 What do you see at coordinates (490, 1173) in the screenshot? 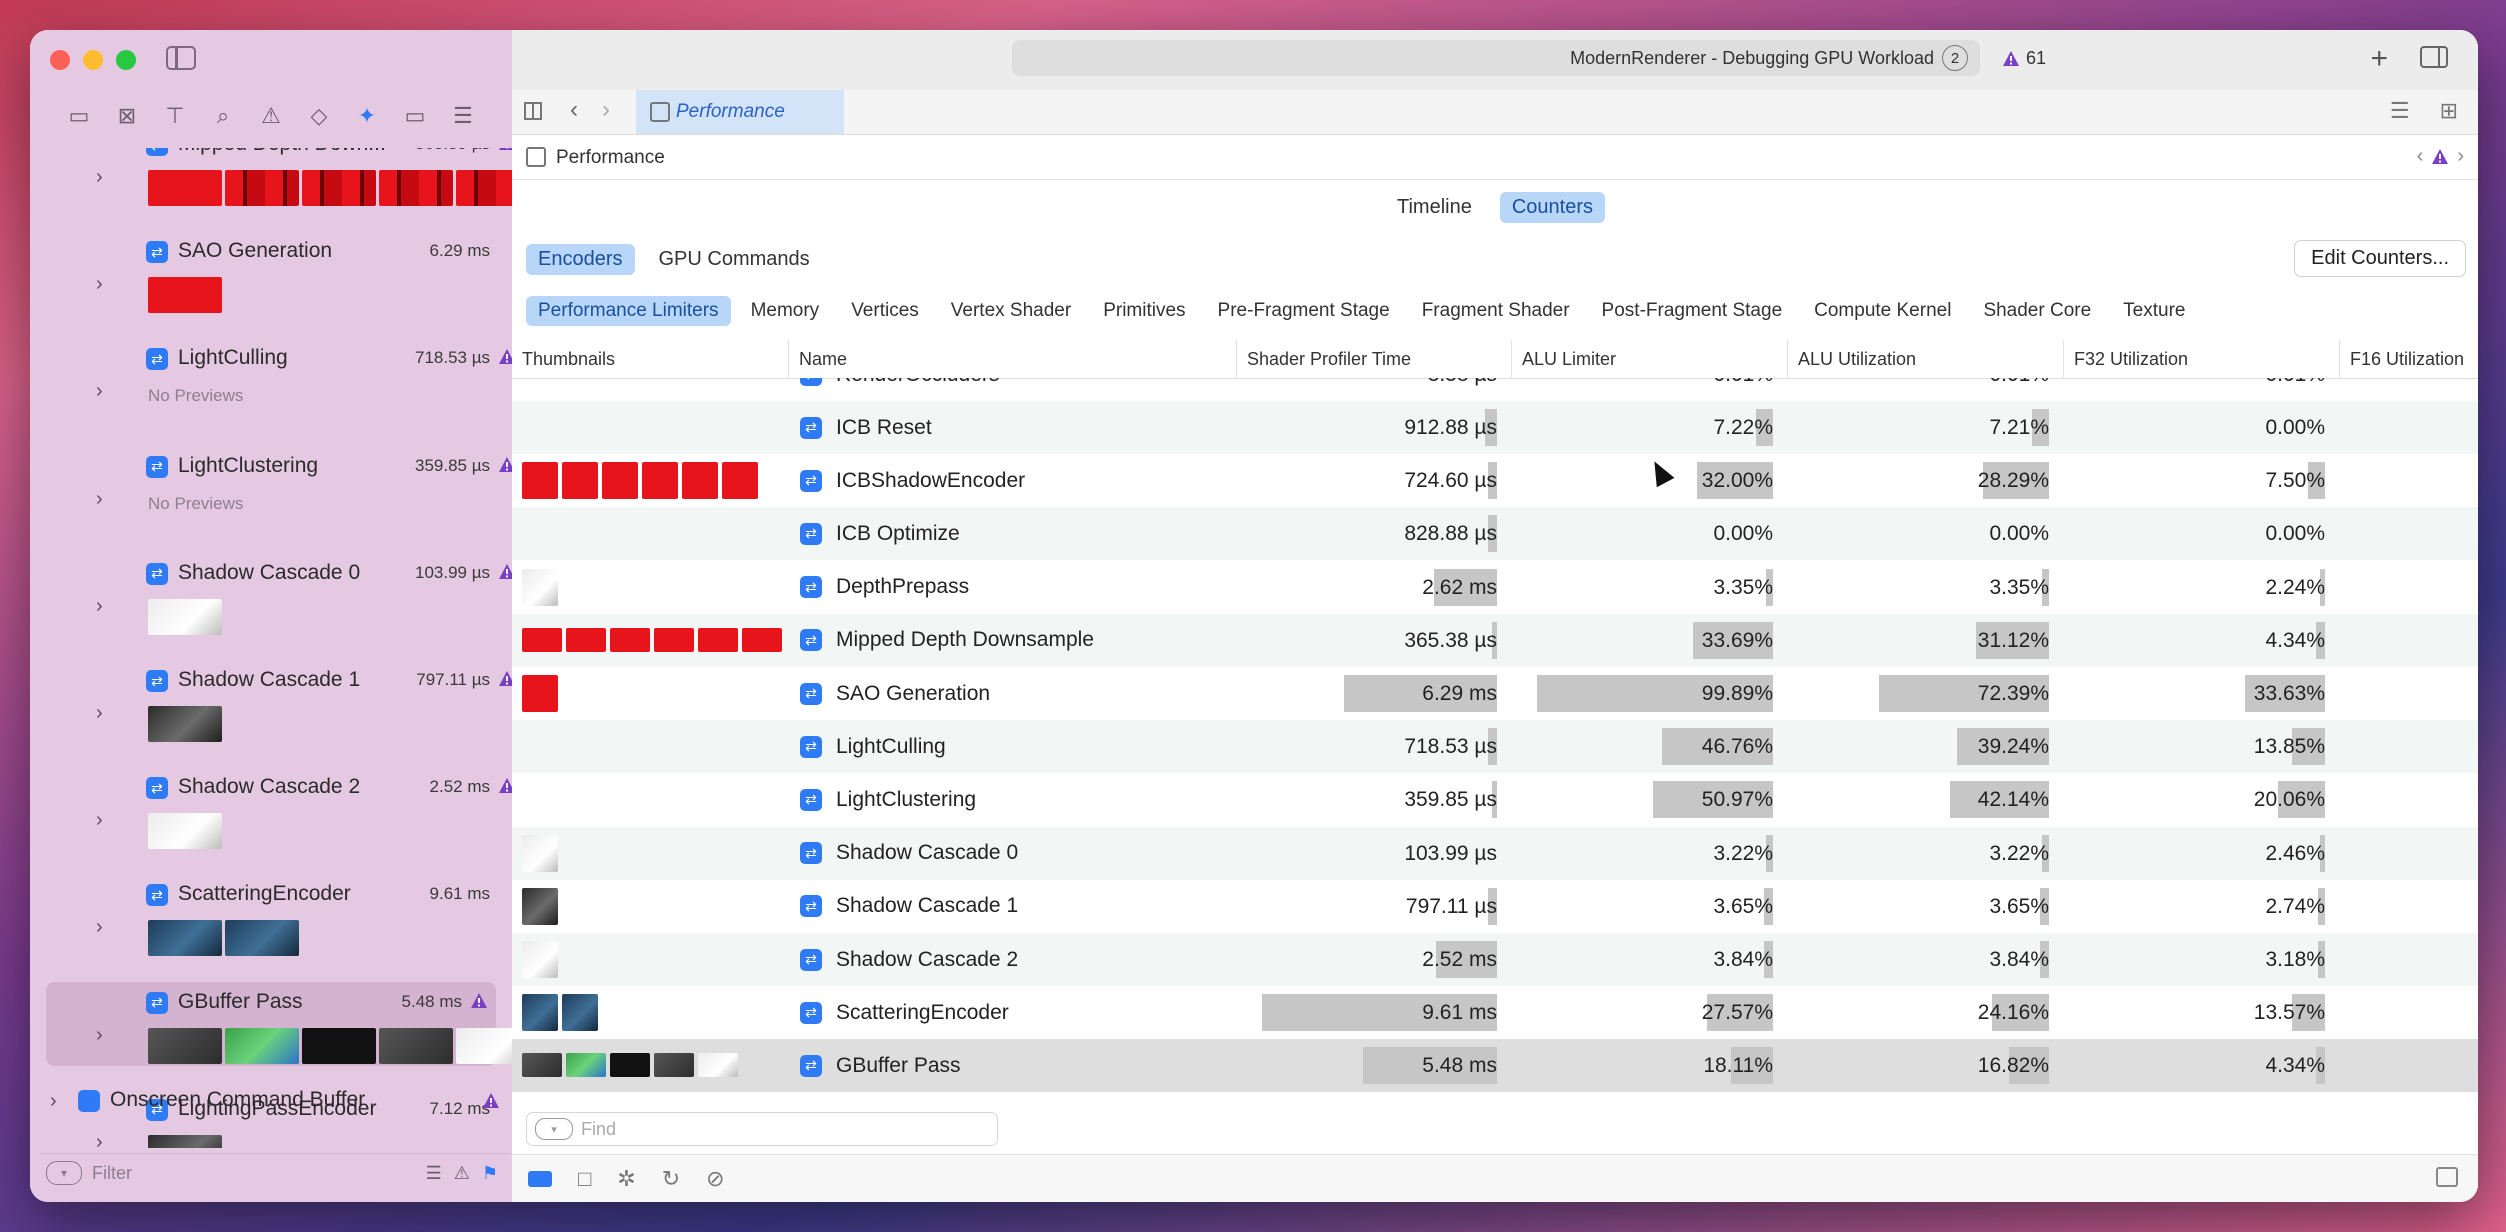
I see `flag-filter-icon: ⚑` at bounding box center [490, 1173].